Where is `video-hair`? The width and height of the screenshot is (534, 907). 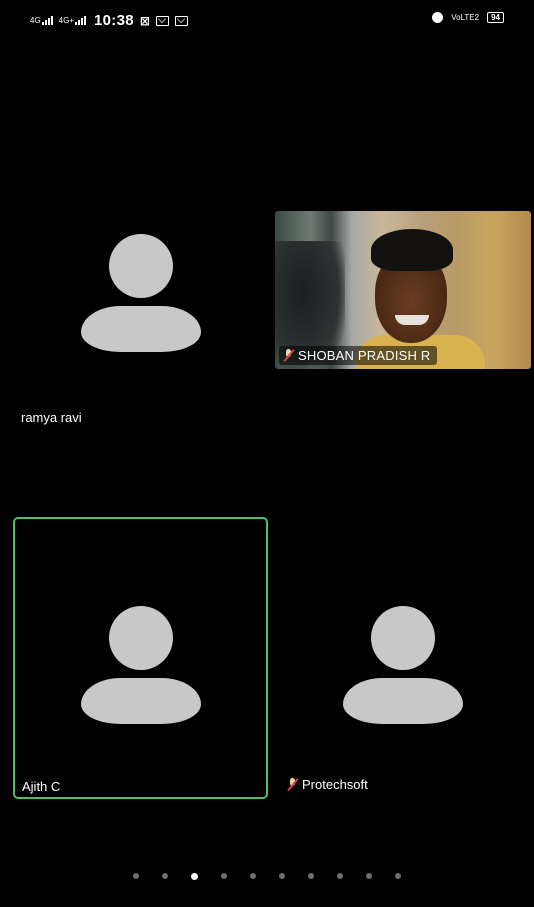 video-hair is located at coordinates (412, 250).